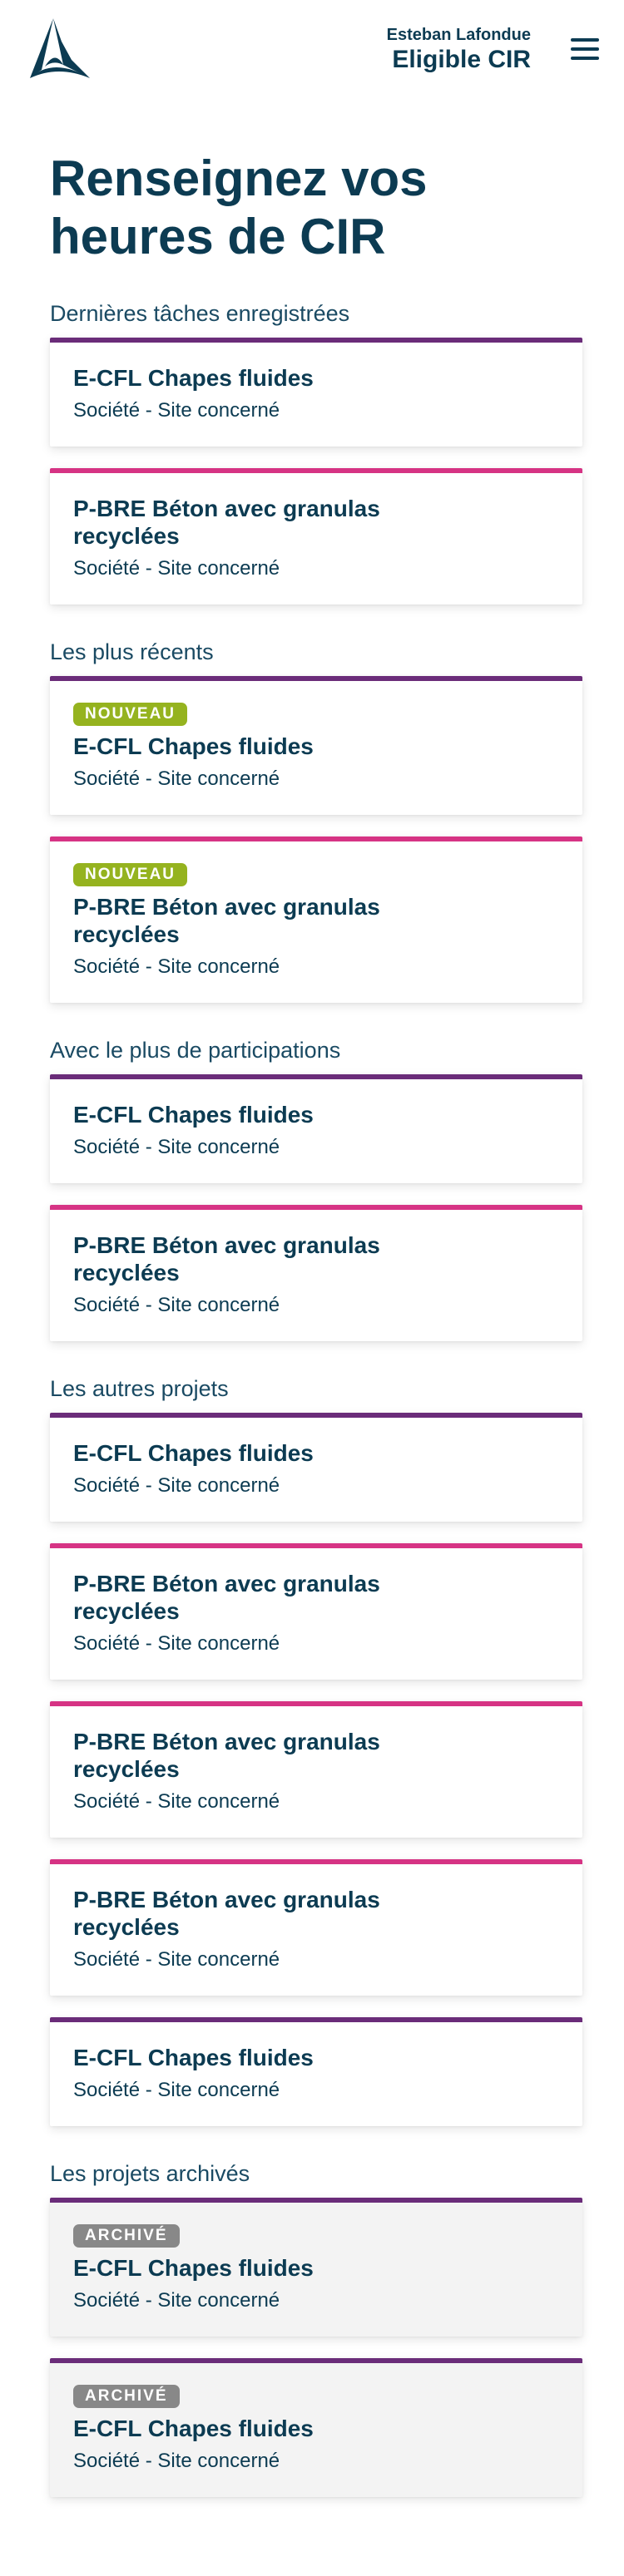 This screenshot has width=624, height=2576. What do you see at coordinates (200, 313) in the screenshot?
I see `section-title: Dernières tâches enregistrées` at bounding box center [200, 313].